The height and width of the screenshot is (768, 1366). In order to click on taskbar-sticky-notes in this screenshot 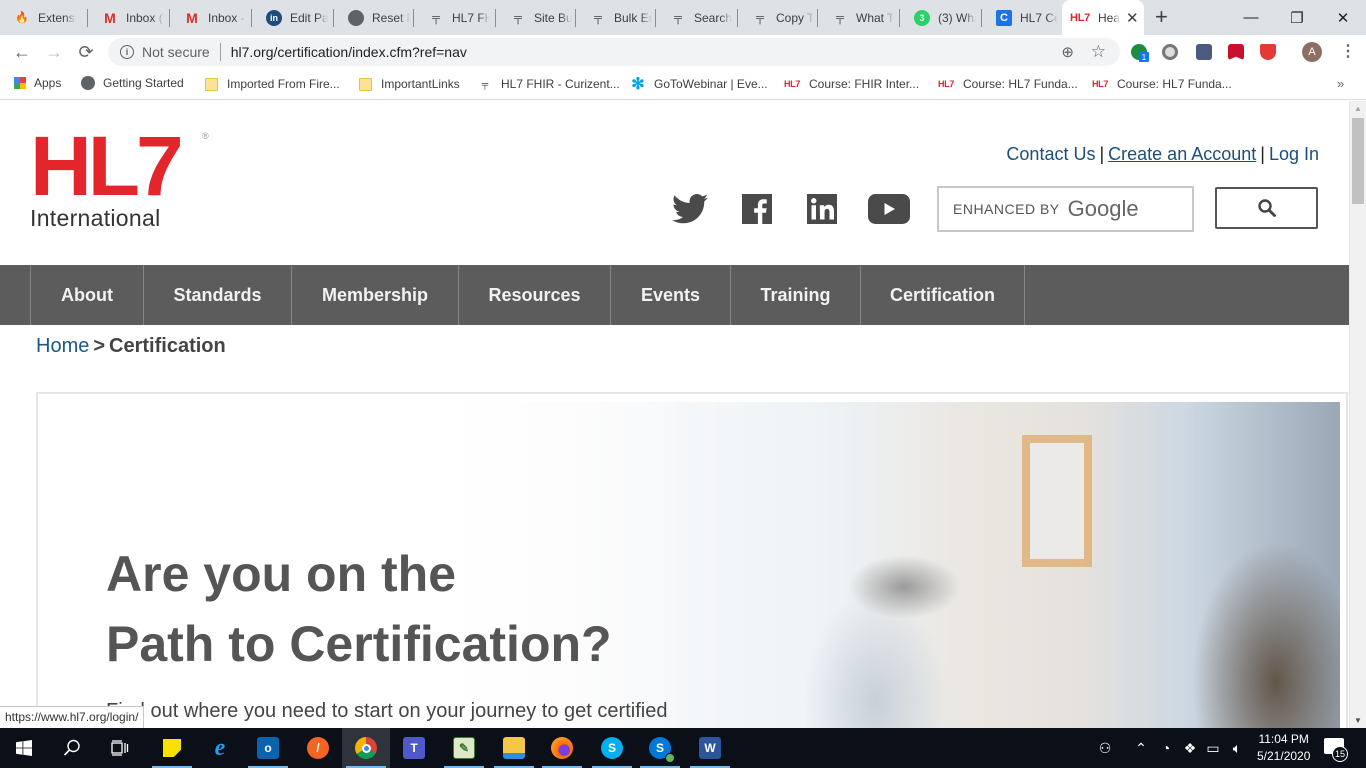, I will do `click(172, 748)`.